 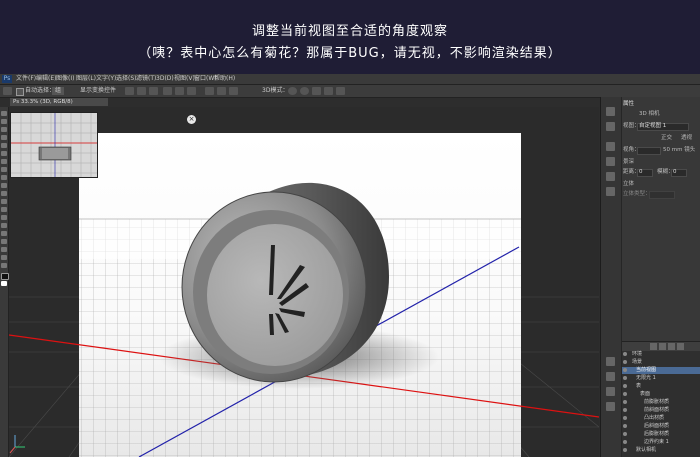 What do you see at coordinates (661, 410) in the screenshot?
I see `scene-item-front-bevel: 前斜面材质` at bounding box center [661, 410].